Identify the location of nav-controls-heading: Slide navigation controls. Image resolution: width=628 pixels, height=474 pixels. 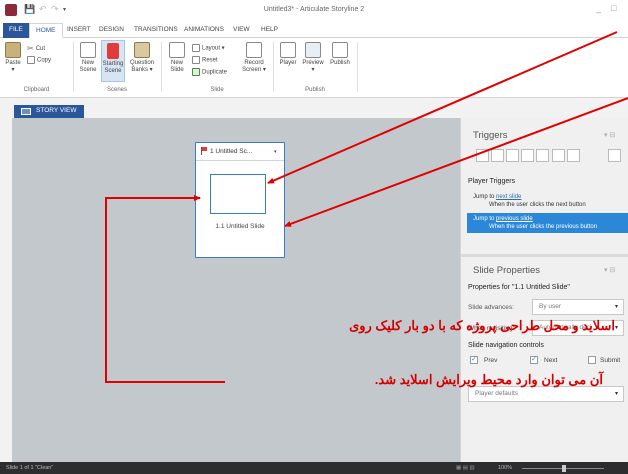
(506, 345).